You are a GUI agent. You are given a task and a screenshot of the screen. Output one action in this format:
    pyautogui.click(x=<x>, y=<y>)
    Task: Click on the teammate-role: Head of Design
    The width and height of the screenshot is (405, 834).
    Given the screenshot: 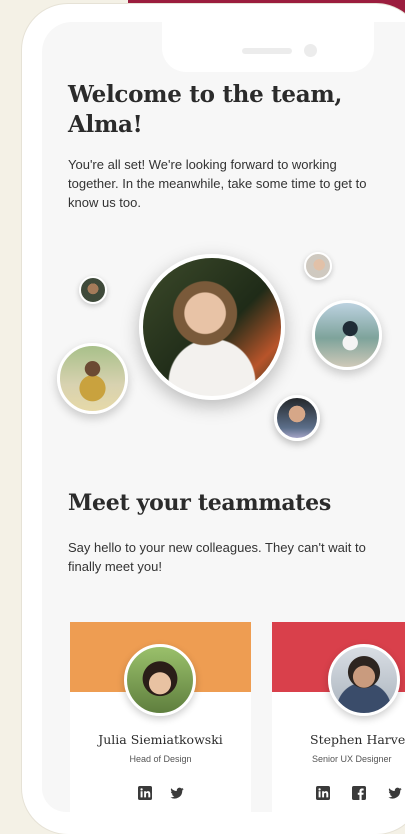 What is the action you would take?
    pyautogui.click(x=160, y=759)
    